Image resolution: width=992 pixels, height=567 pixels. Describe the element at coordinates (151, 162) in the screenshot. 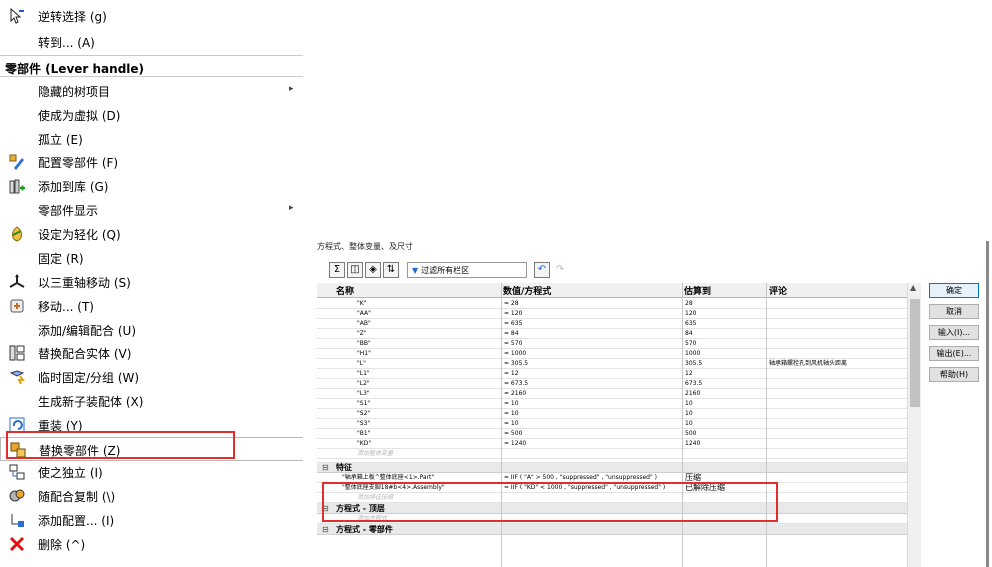

I see `menu-item: 配置零部件 (F)` at that location.